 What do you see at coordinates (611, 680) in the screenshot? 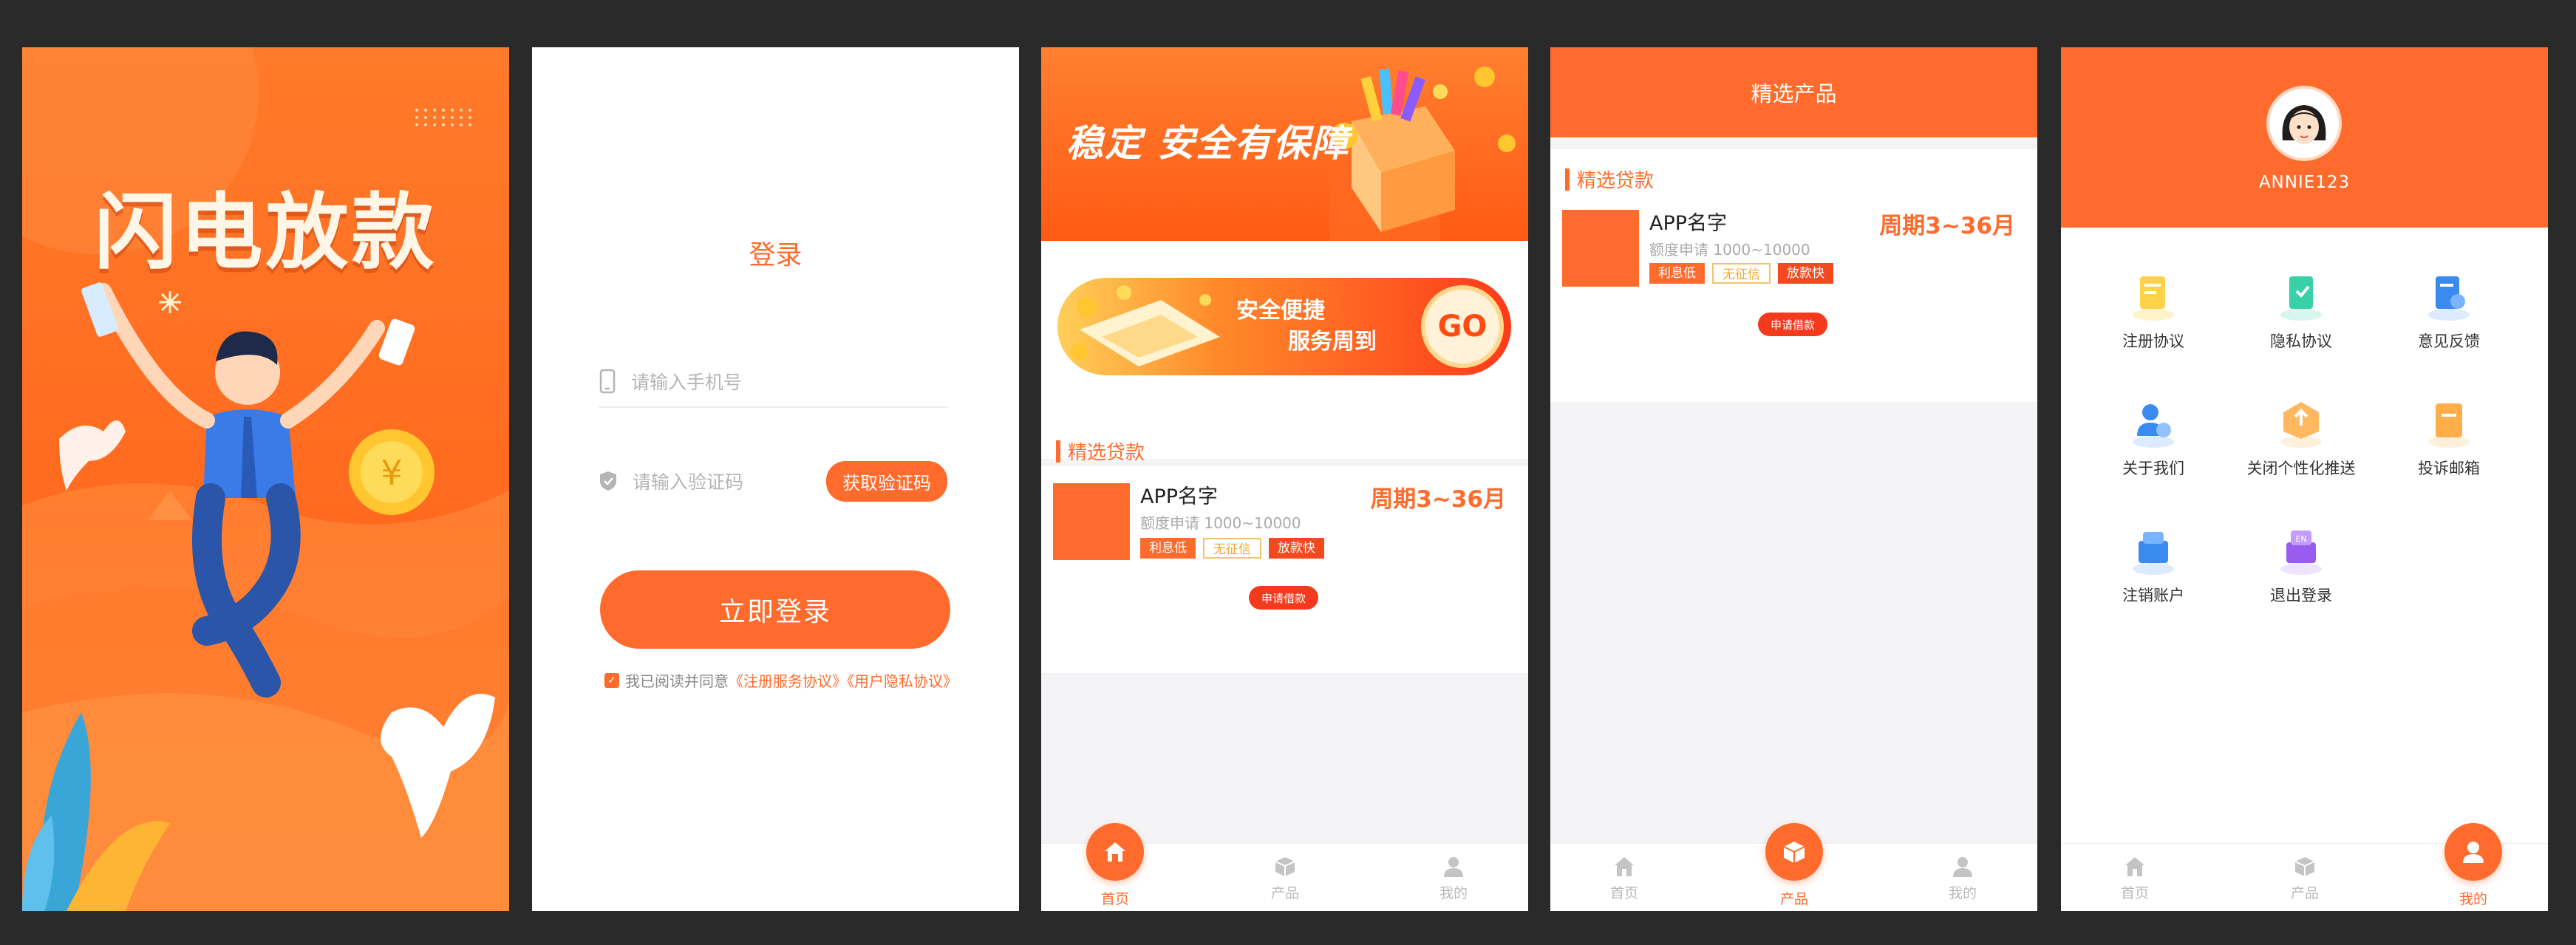
I see `agreement-checkbox: ✓` at bounding box center [611, 680].